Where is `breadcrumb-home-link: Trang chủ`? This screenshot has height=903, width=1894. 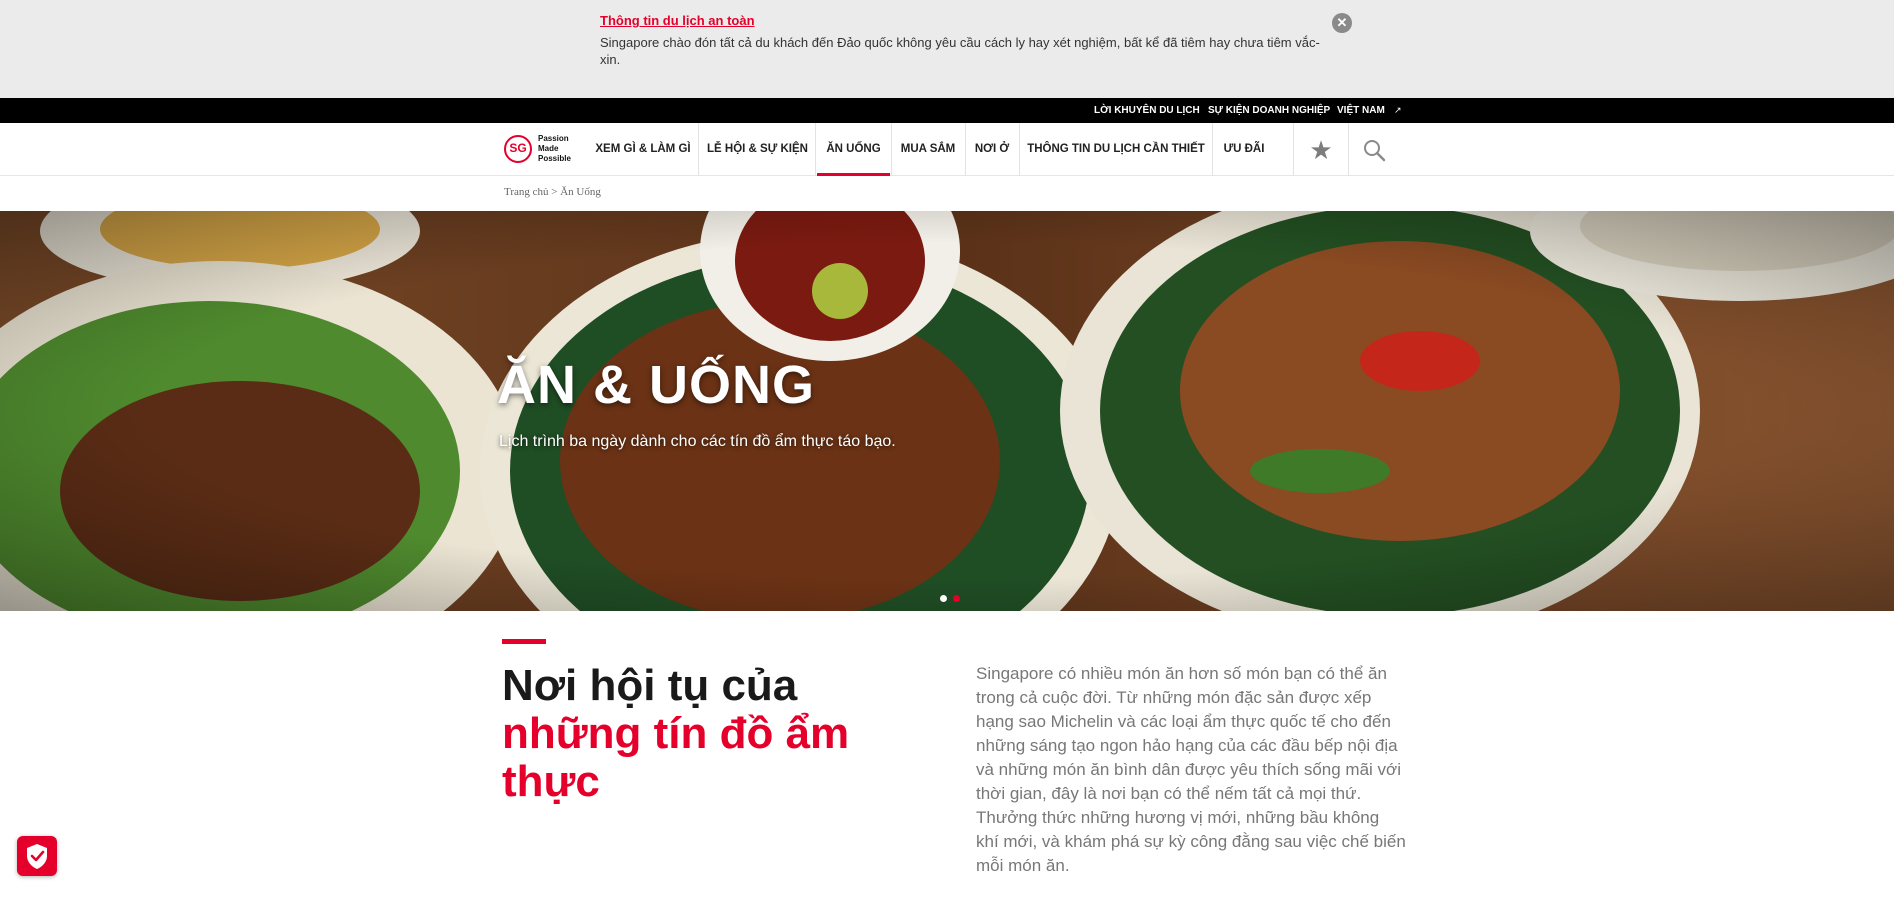
breadcrumb-home-link: Trang chủ is located at coordinates (526, 192).